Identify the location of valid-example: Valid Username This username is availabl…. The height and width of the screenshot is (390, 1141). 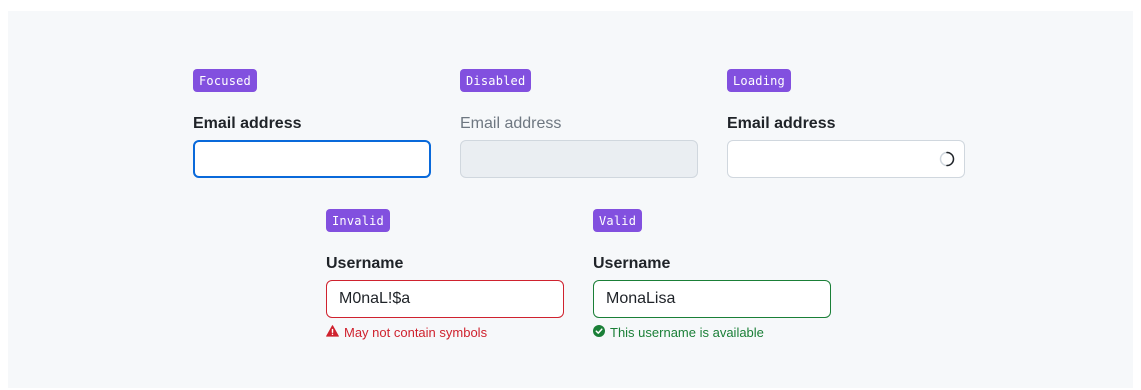
(713, 274).